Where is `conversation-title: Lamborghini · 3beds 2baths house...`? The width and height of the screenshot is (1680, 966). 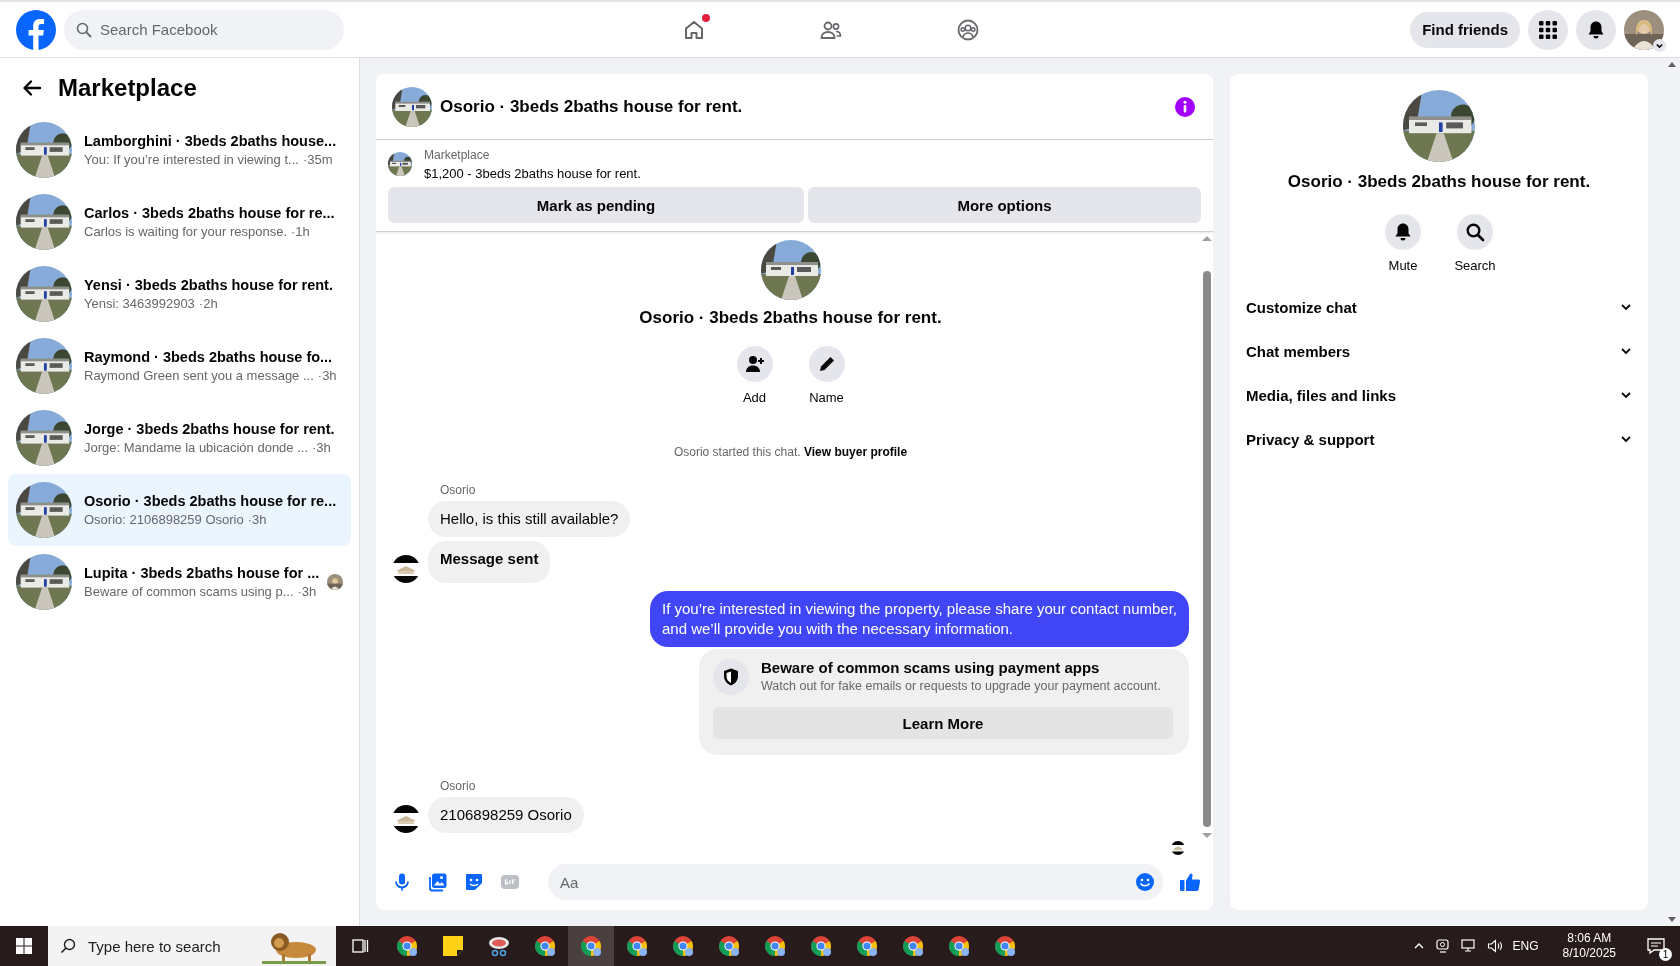
conversation-title: Lamborghini · 3beds 2baths house... is located at coordinates (211, 141).